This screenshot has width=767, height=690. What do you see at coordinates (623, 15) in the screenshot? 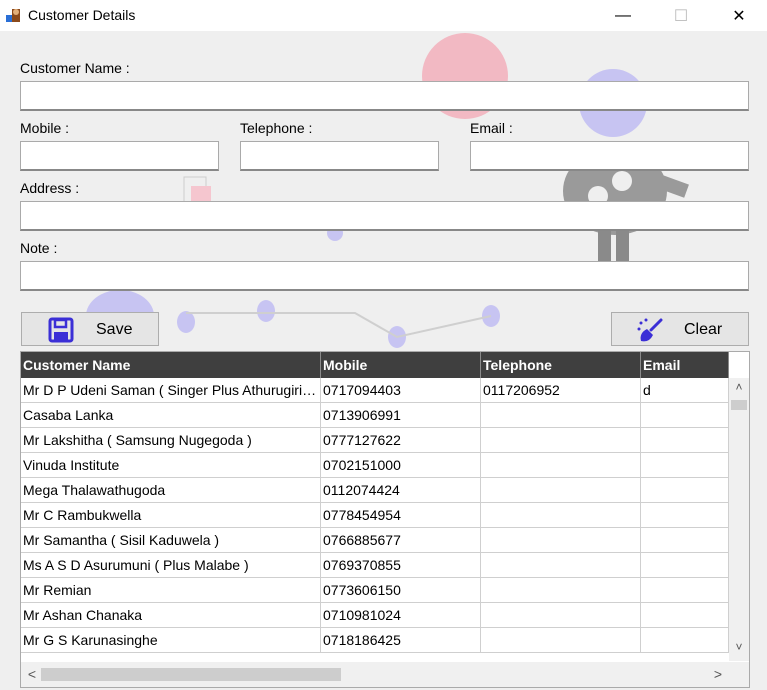
I see `minimize-button: —` at bounding box center [623, 15].